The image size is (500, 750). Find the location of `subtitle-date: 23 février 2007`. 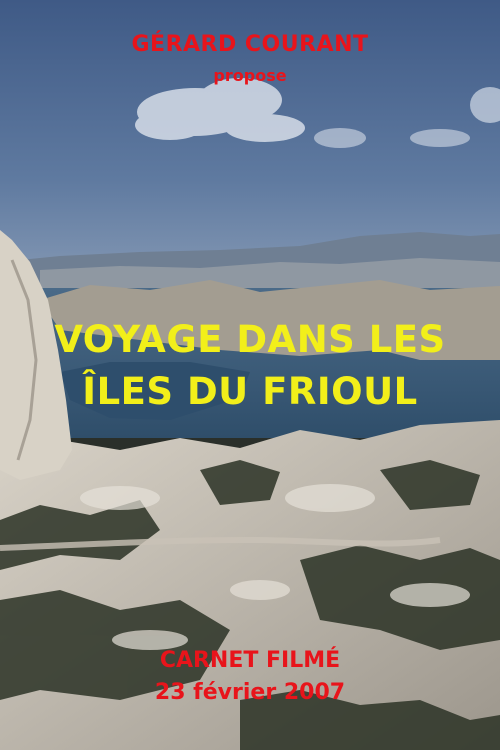

subtitle-date: 23 février 2007 is located at coordinates (250, 692).